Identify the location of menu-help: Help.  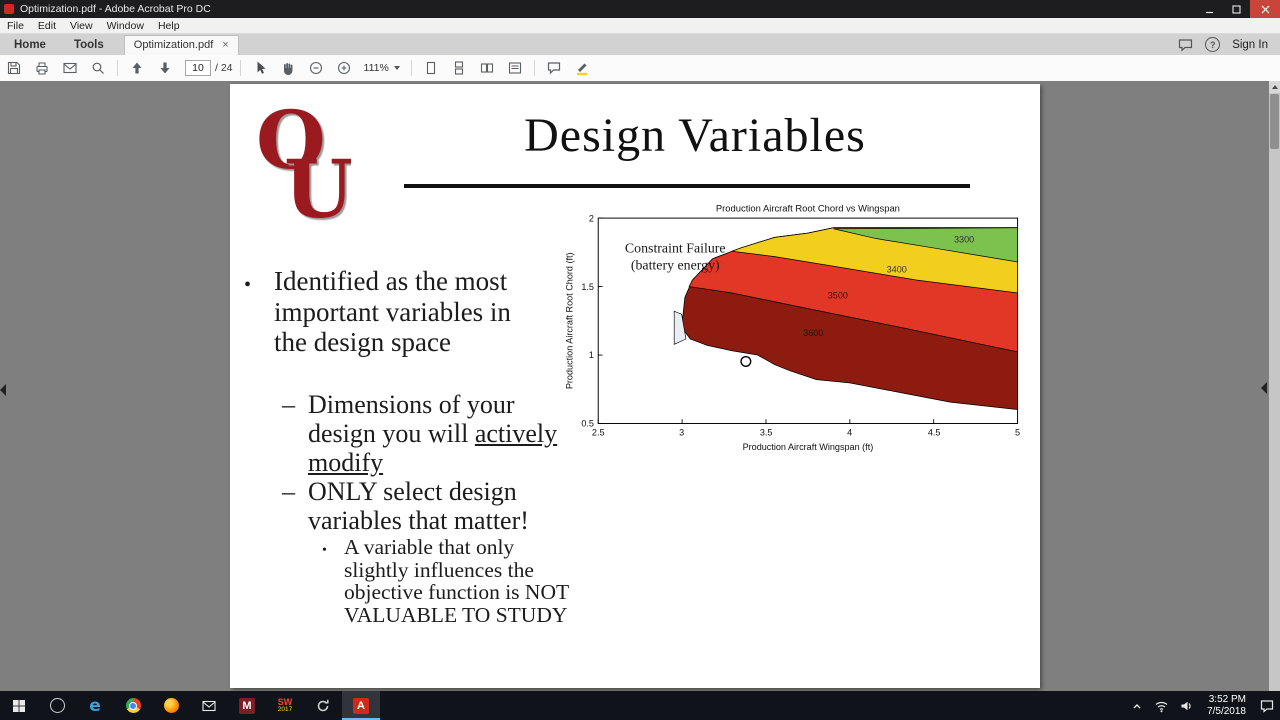
(169, 26).